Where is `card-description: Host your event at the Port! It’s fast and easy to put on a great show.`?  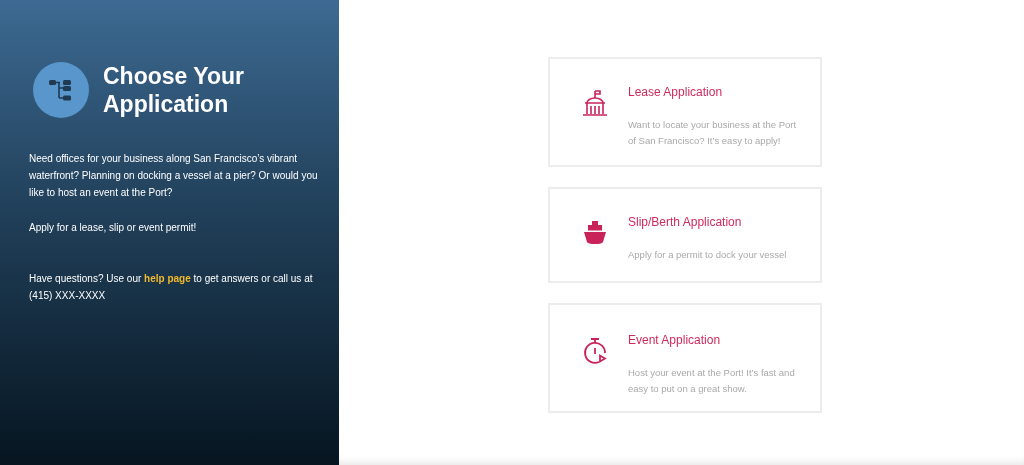
card-description: Host your event at the Port! It’s fast and easy to put on a great show. is located at coordinates (712, 381).